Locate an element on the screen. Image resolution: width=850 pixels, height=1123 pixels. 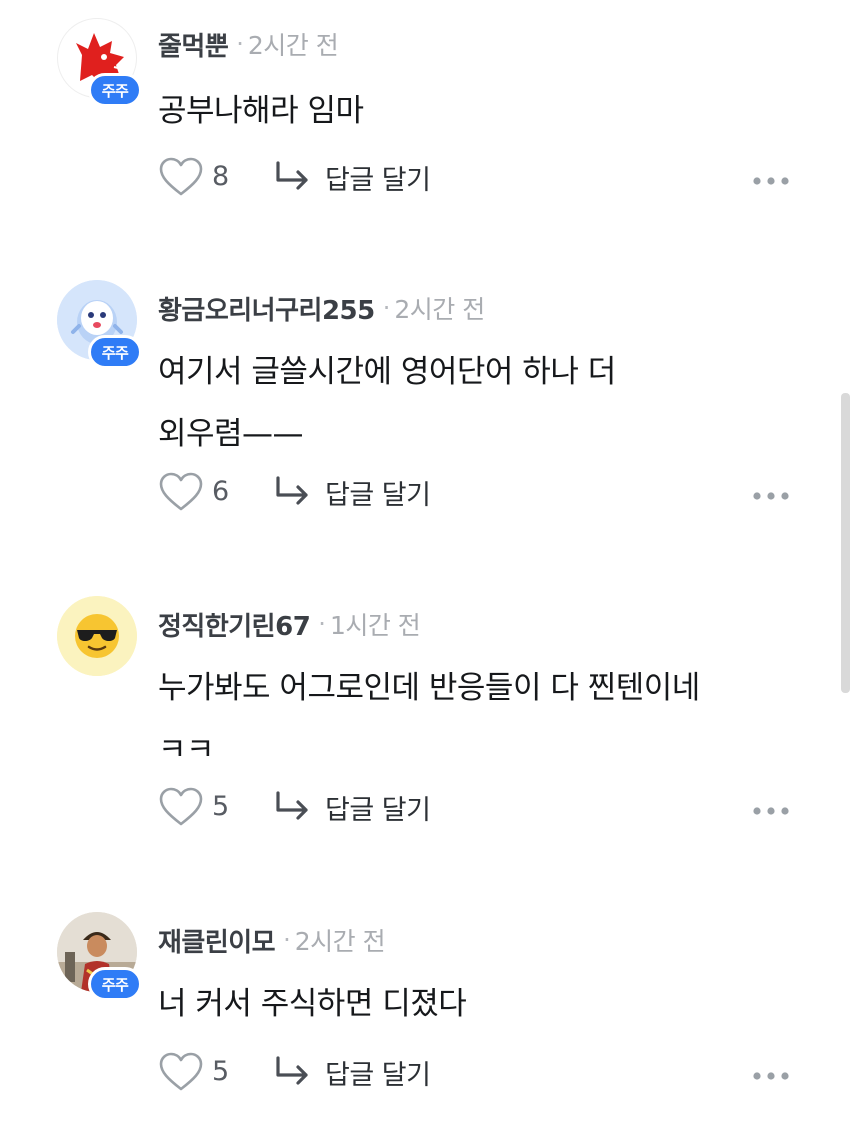
comment-text: 여기서 글쓸시간에 영어단어 하나 더 외우렴—— is located at coordinates (488, 403).